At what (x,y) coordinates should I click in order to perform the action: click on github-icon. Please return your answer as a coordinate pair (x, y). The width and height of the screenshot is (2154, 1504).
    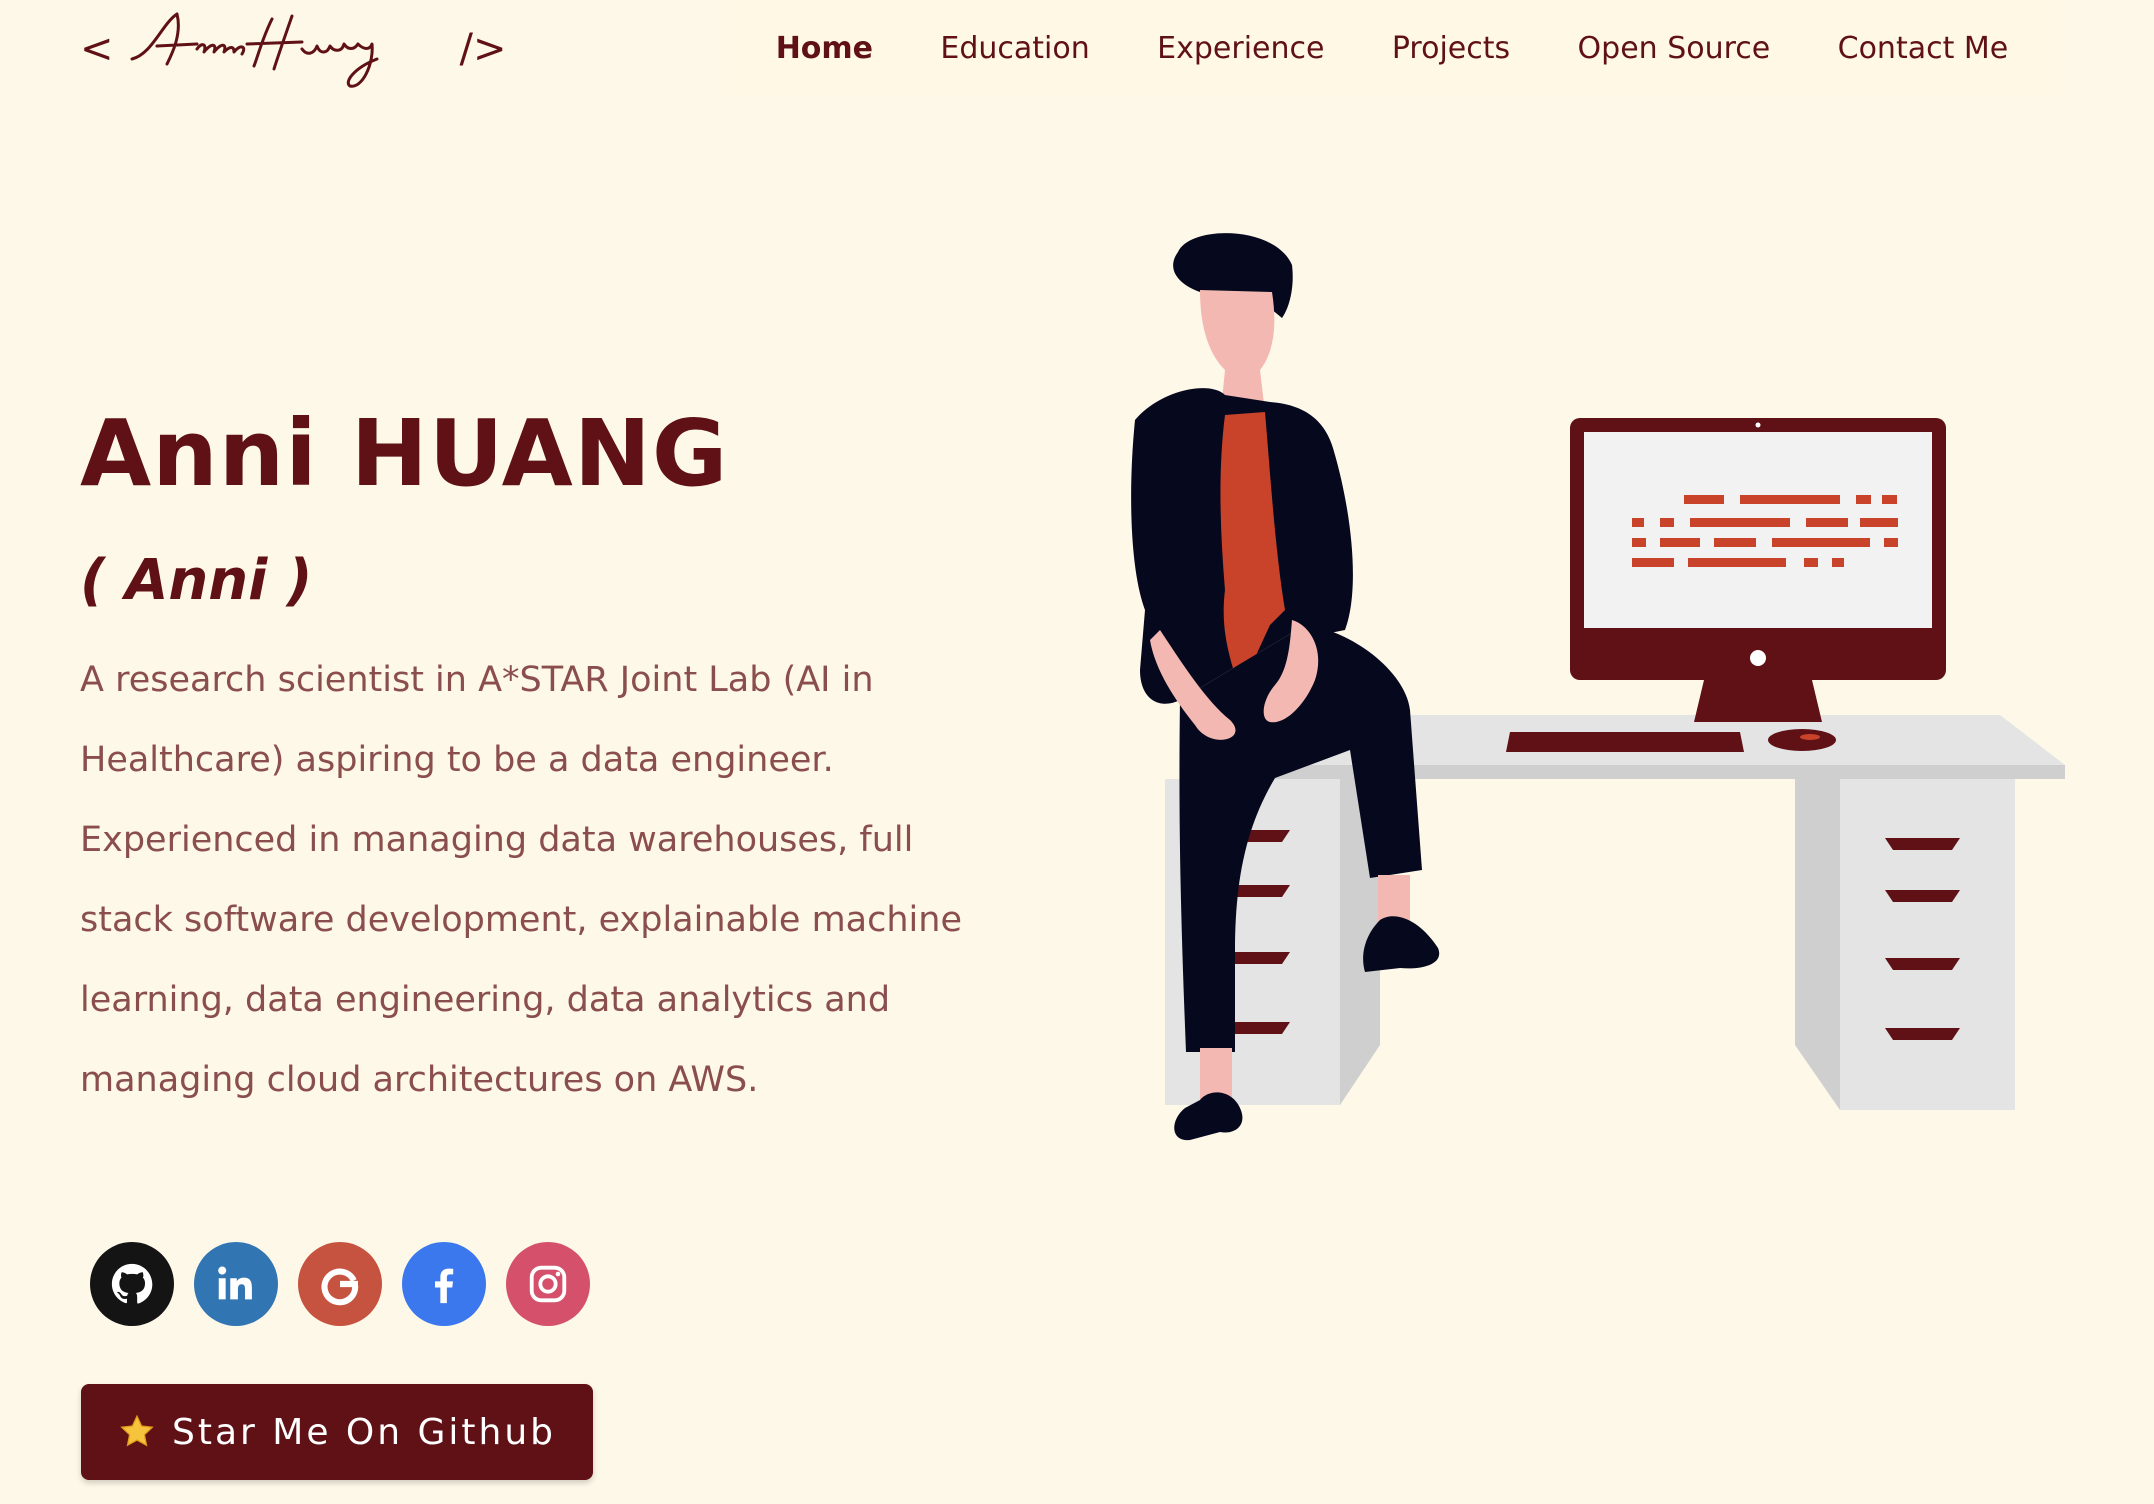
    Looking at the image, I should click on (132, 1283).